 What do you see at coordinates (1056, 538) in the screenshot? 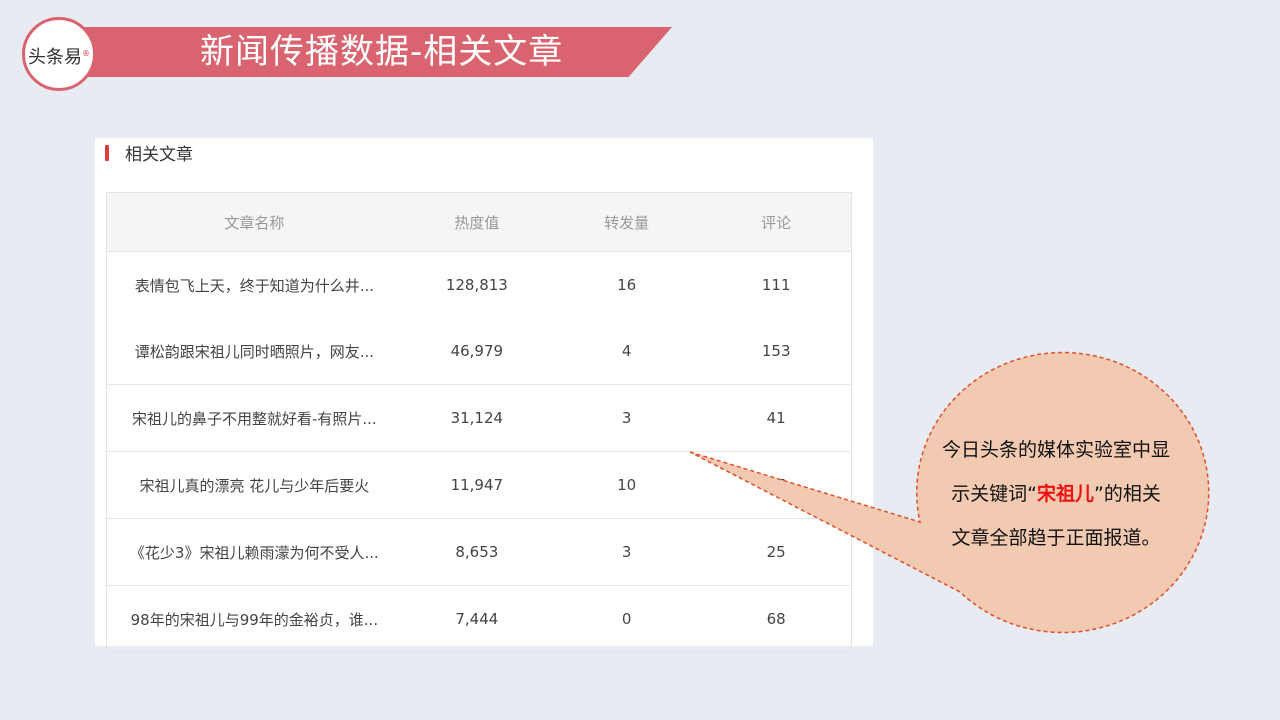
I see `callout-line-3: 文章全部趋于正面报道。` at bounding box center [1056, 538].